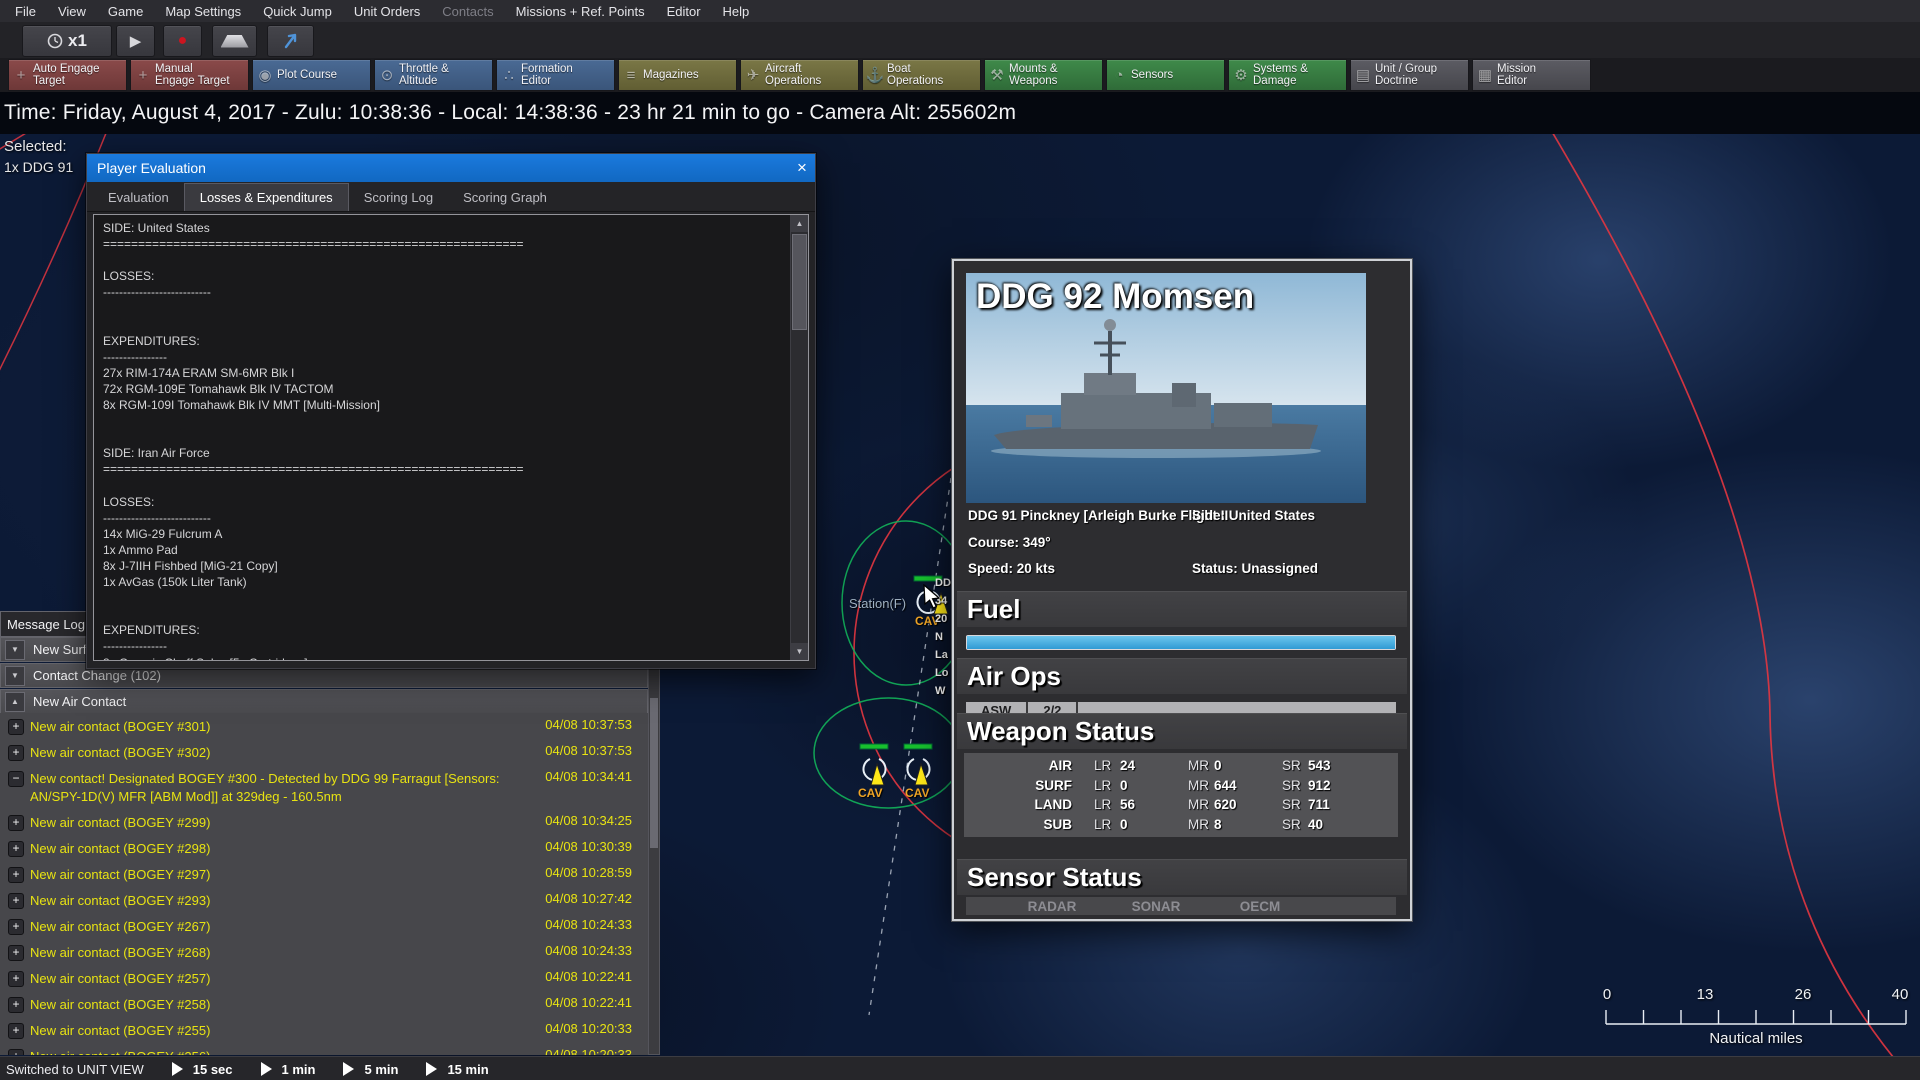 This screenshot has height=1080, width=1920. I want to click on sensor-name: SONAR, so click(1156, 906).